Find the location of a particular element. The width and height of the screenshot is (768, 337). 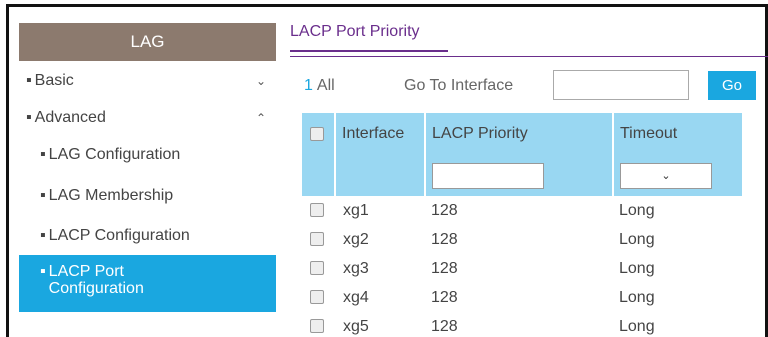

sidebar-subitem-lag-membership: ▪ LAG Membership is located at coordinates (147, 196).